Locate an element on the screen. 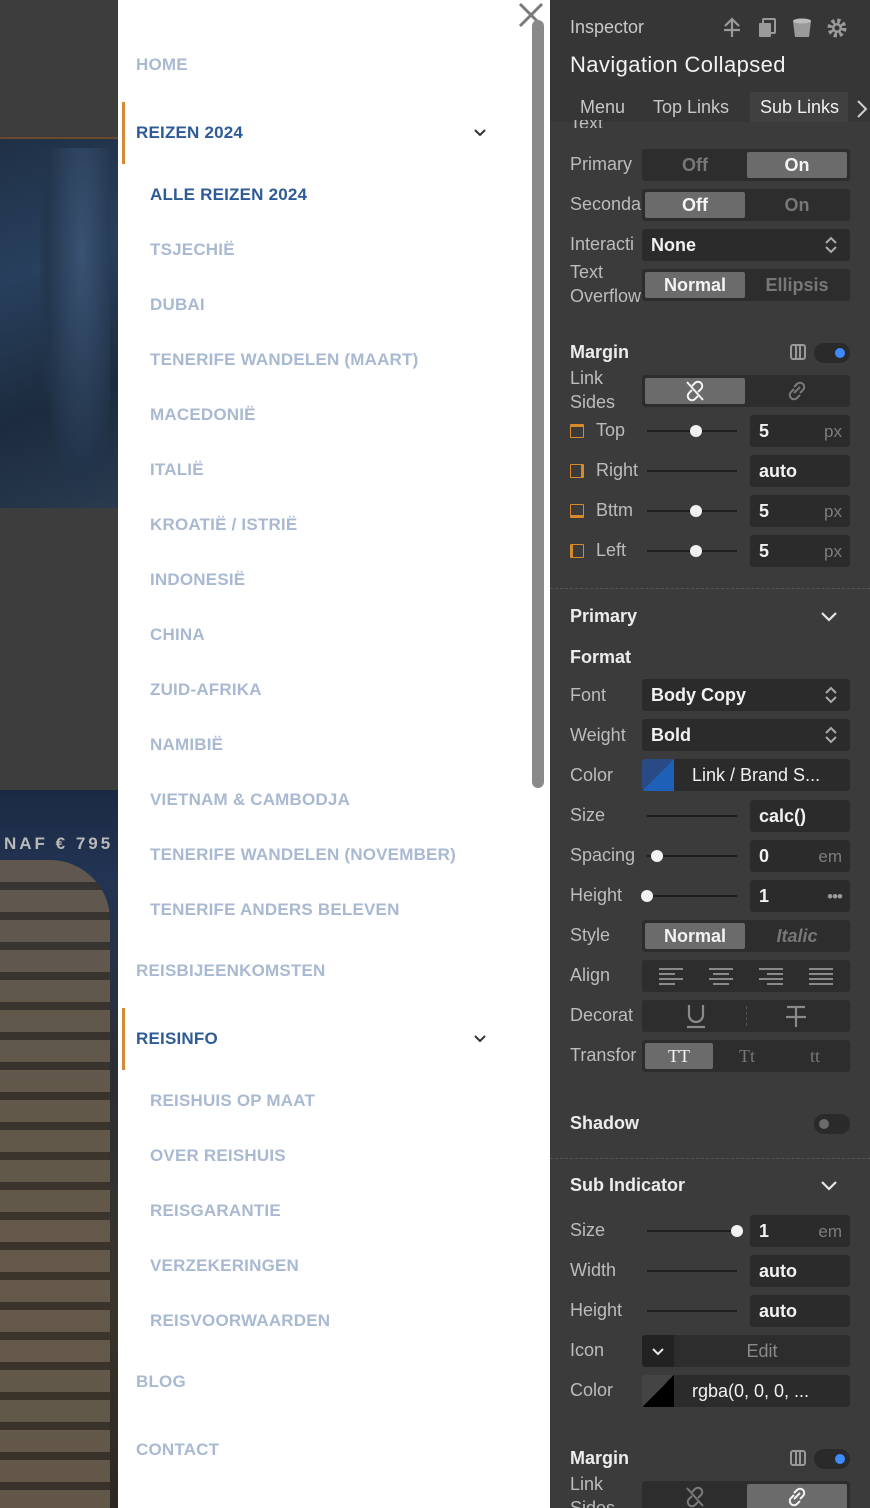  indicator-width-input: auto is located at coordinates (800, 1271).